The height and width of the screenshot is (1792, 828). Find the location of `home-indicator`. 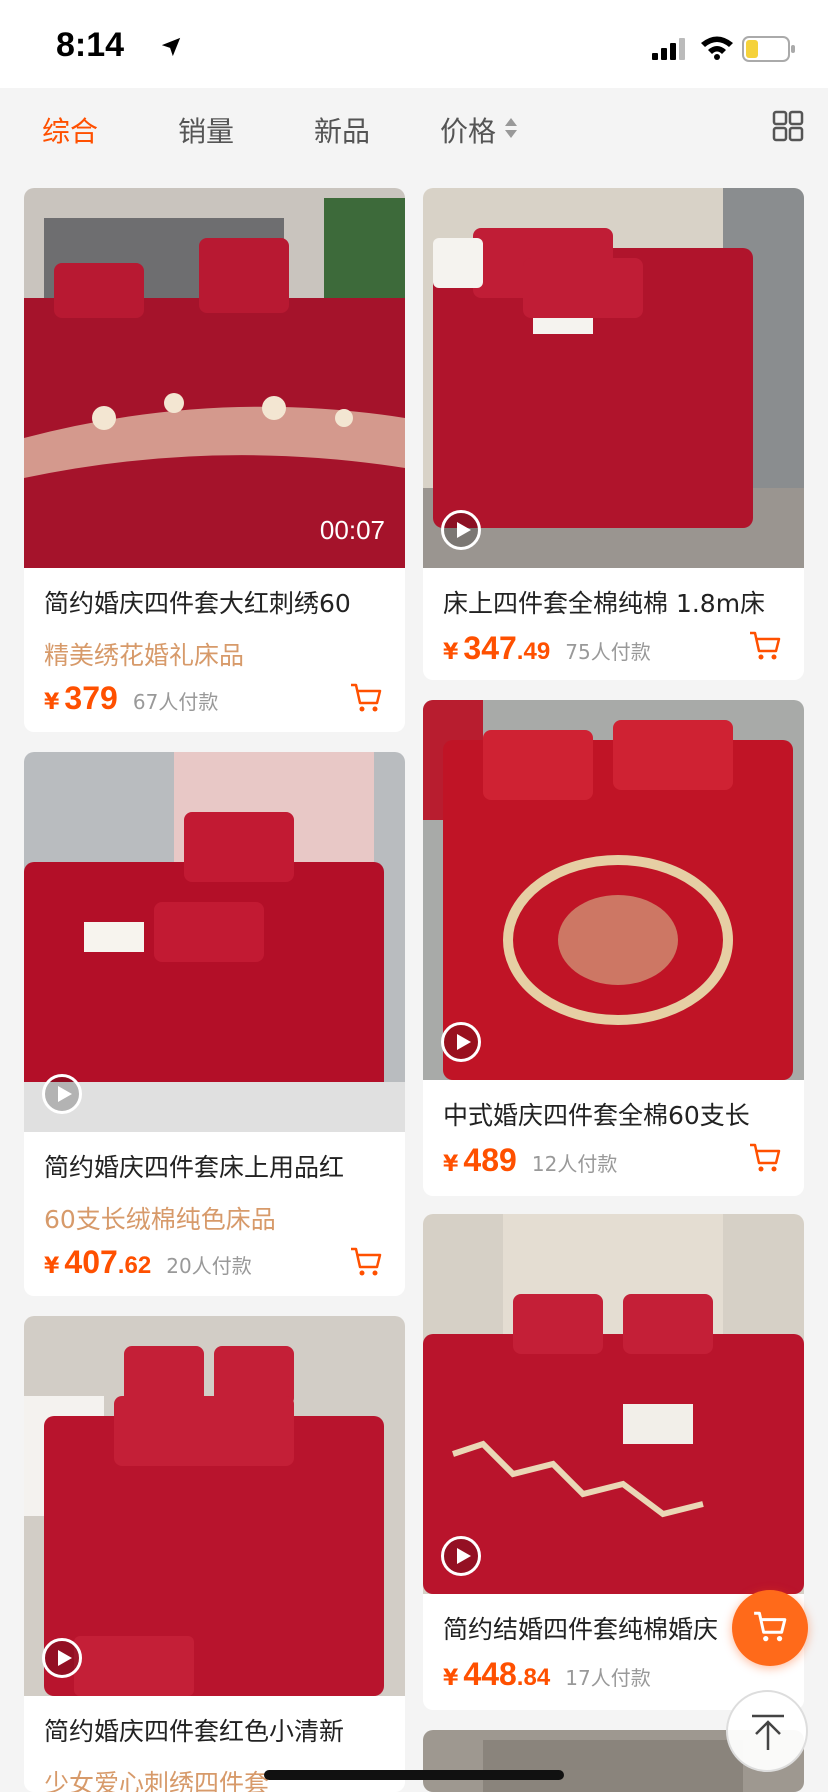

home-indicator is located at coordinates (414, 1775).